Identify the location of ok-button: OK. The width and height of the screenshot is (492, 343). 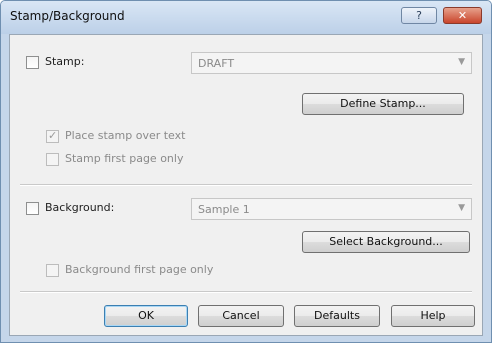
(146, 316).